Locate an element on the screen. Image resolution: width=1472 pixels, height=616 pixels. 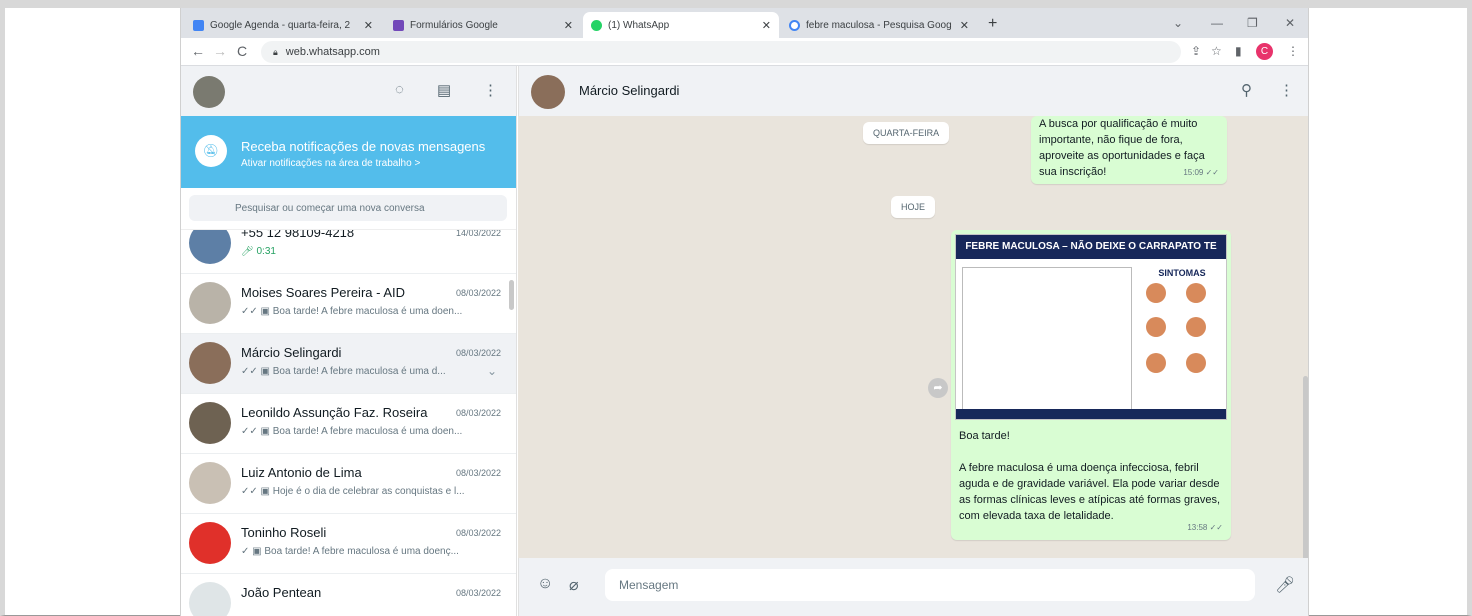
new-chat-icon: ▤ is located at coordinates (444, 90).